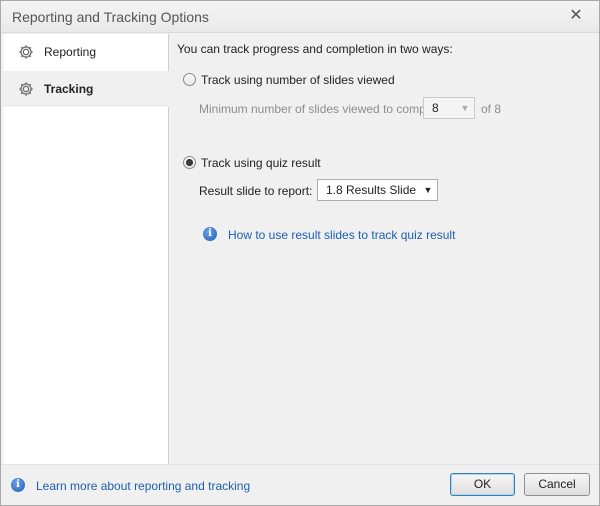  I want to click on learn-more-link: Learn more about reporting and tracking, so click(143, 486).